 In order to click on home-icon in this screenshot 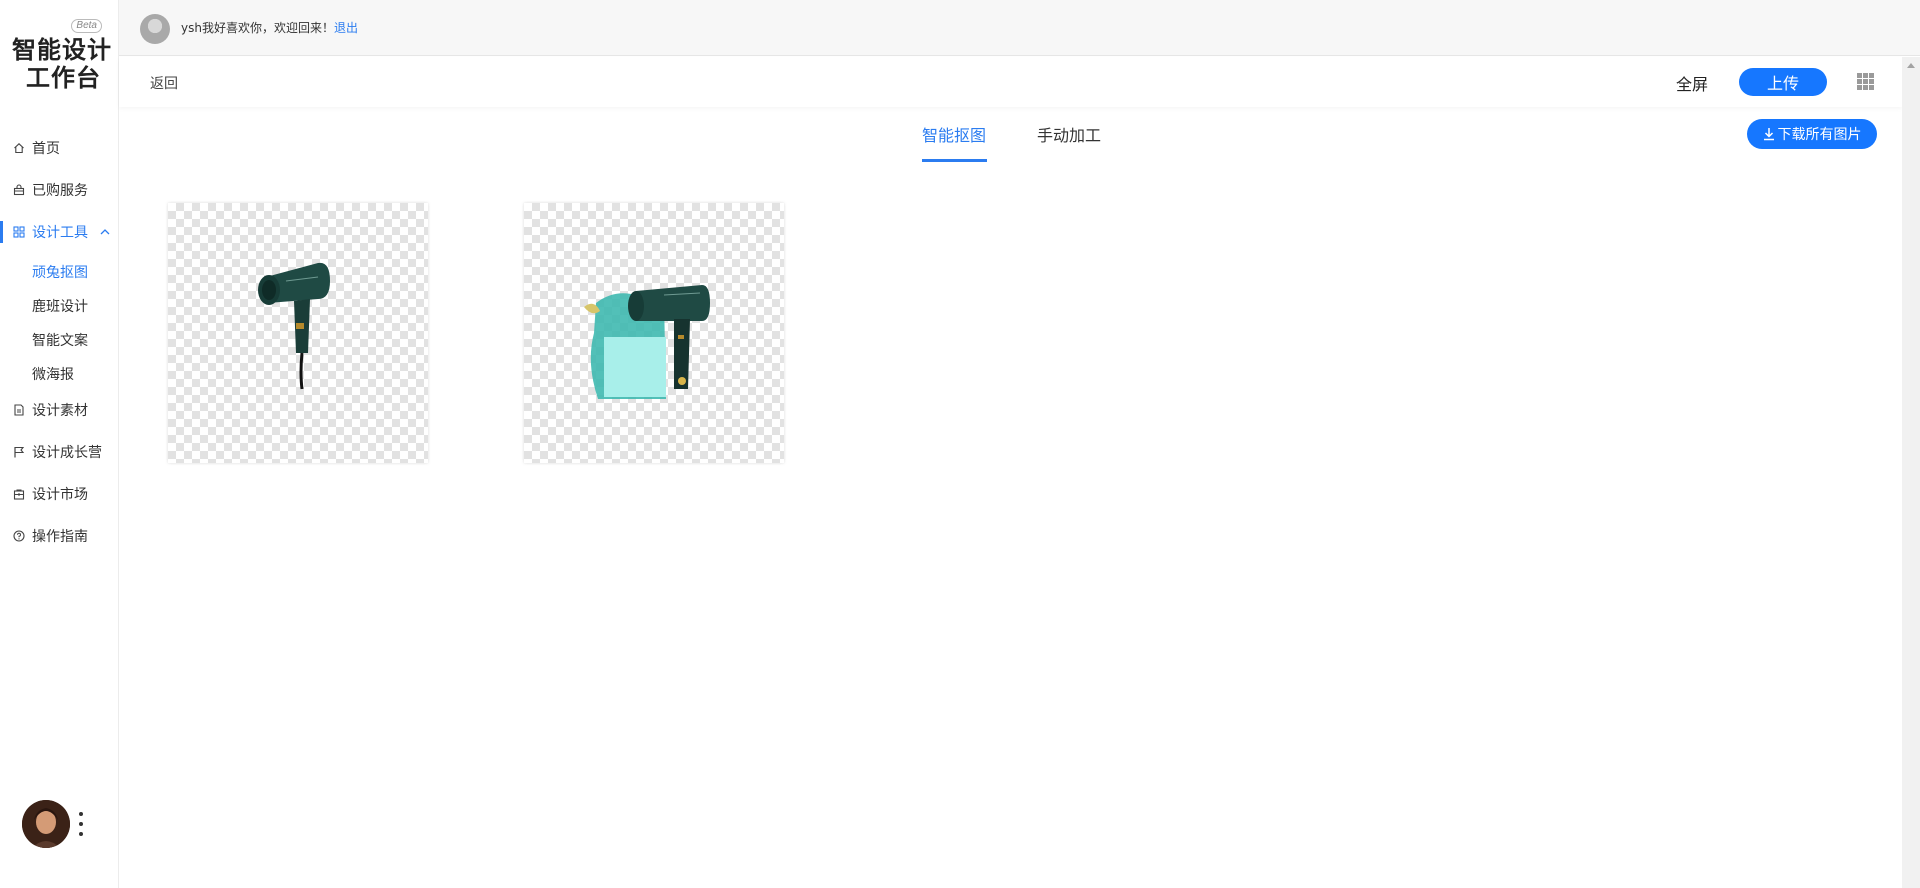, I will do `click(19, 148)`.